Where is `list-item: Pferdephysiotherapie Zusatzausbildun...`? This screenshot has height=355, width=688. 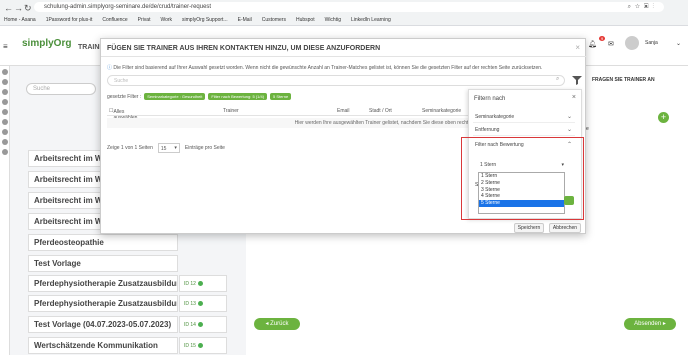
list-item: Pferdephysiotherapie Zusatzausbildun... is located at coordinates (103, 283).